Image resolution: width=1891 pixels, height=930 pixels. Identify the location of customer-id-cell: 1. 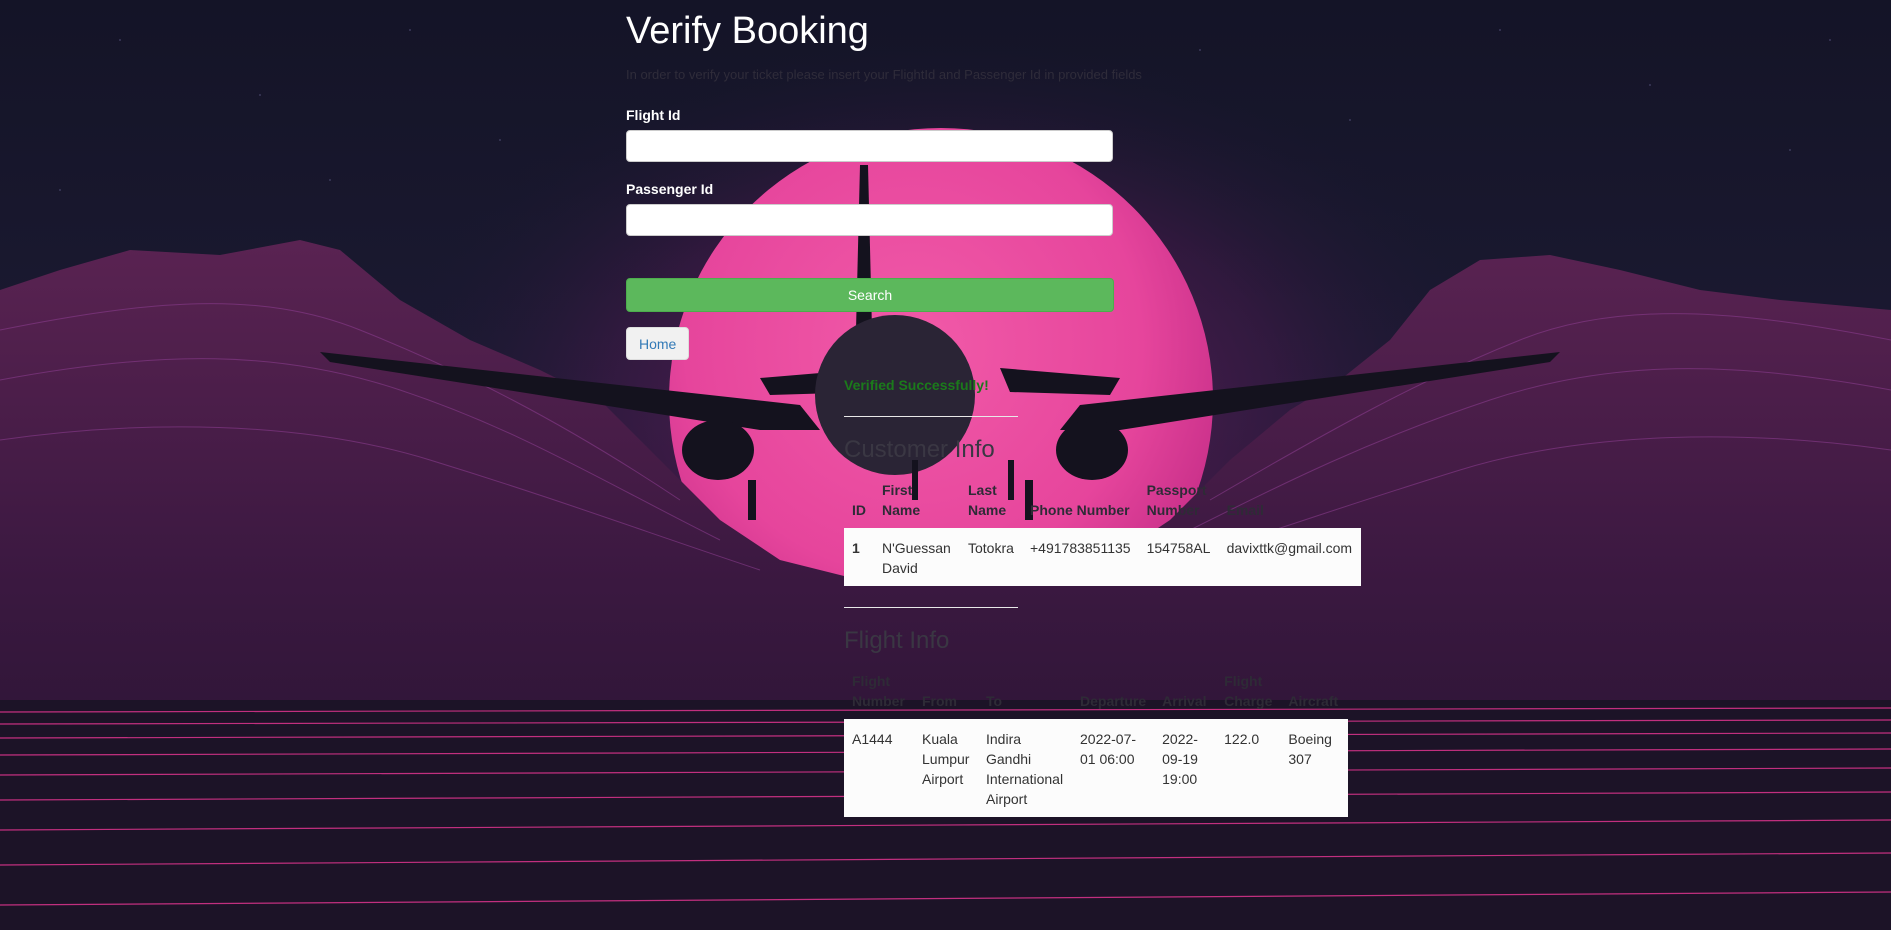
(859, 557).